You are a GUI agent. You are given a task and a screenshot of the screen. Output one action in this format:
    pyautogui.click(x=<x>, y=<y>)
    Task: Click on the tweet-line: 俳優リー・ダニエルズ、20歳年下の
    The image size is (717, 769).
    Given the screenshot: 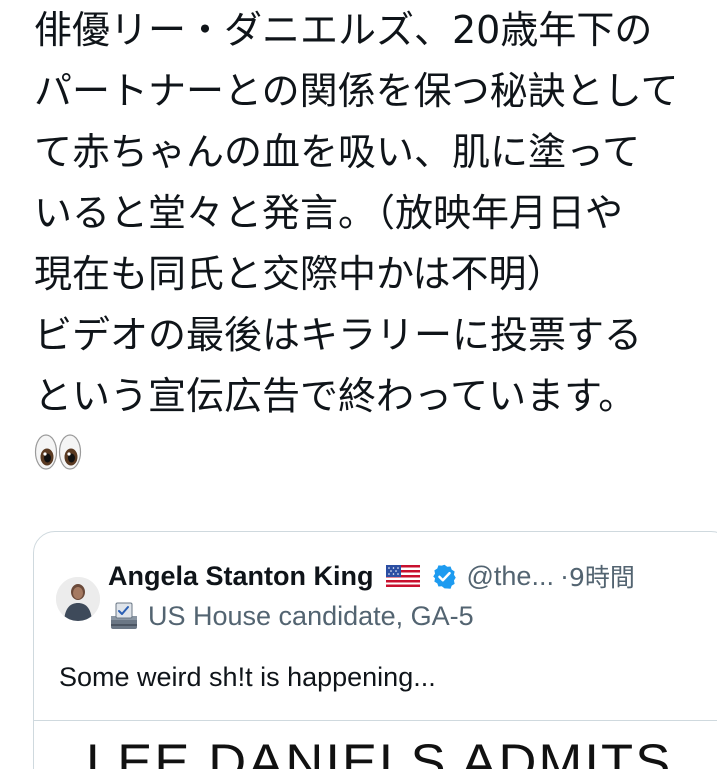 What is the action you would take?
    pyautogui.click(x=343, y=30)
    